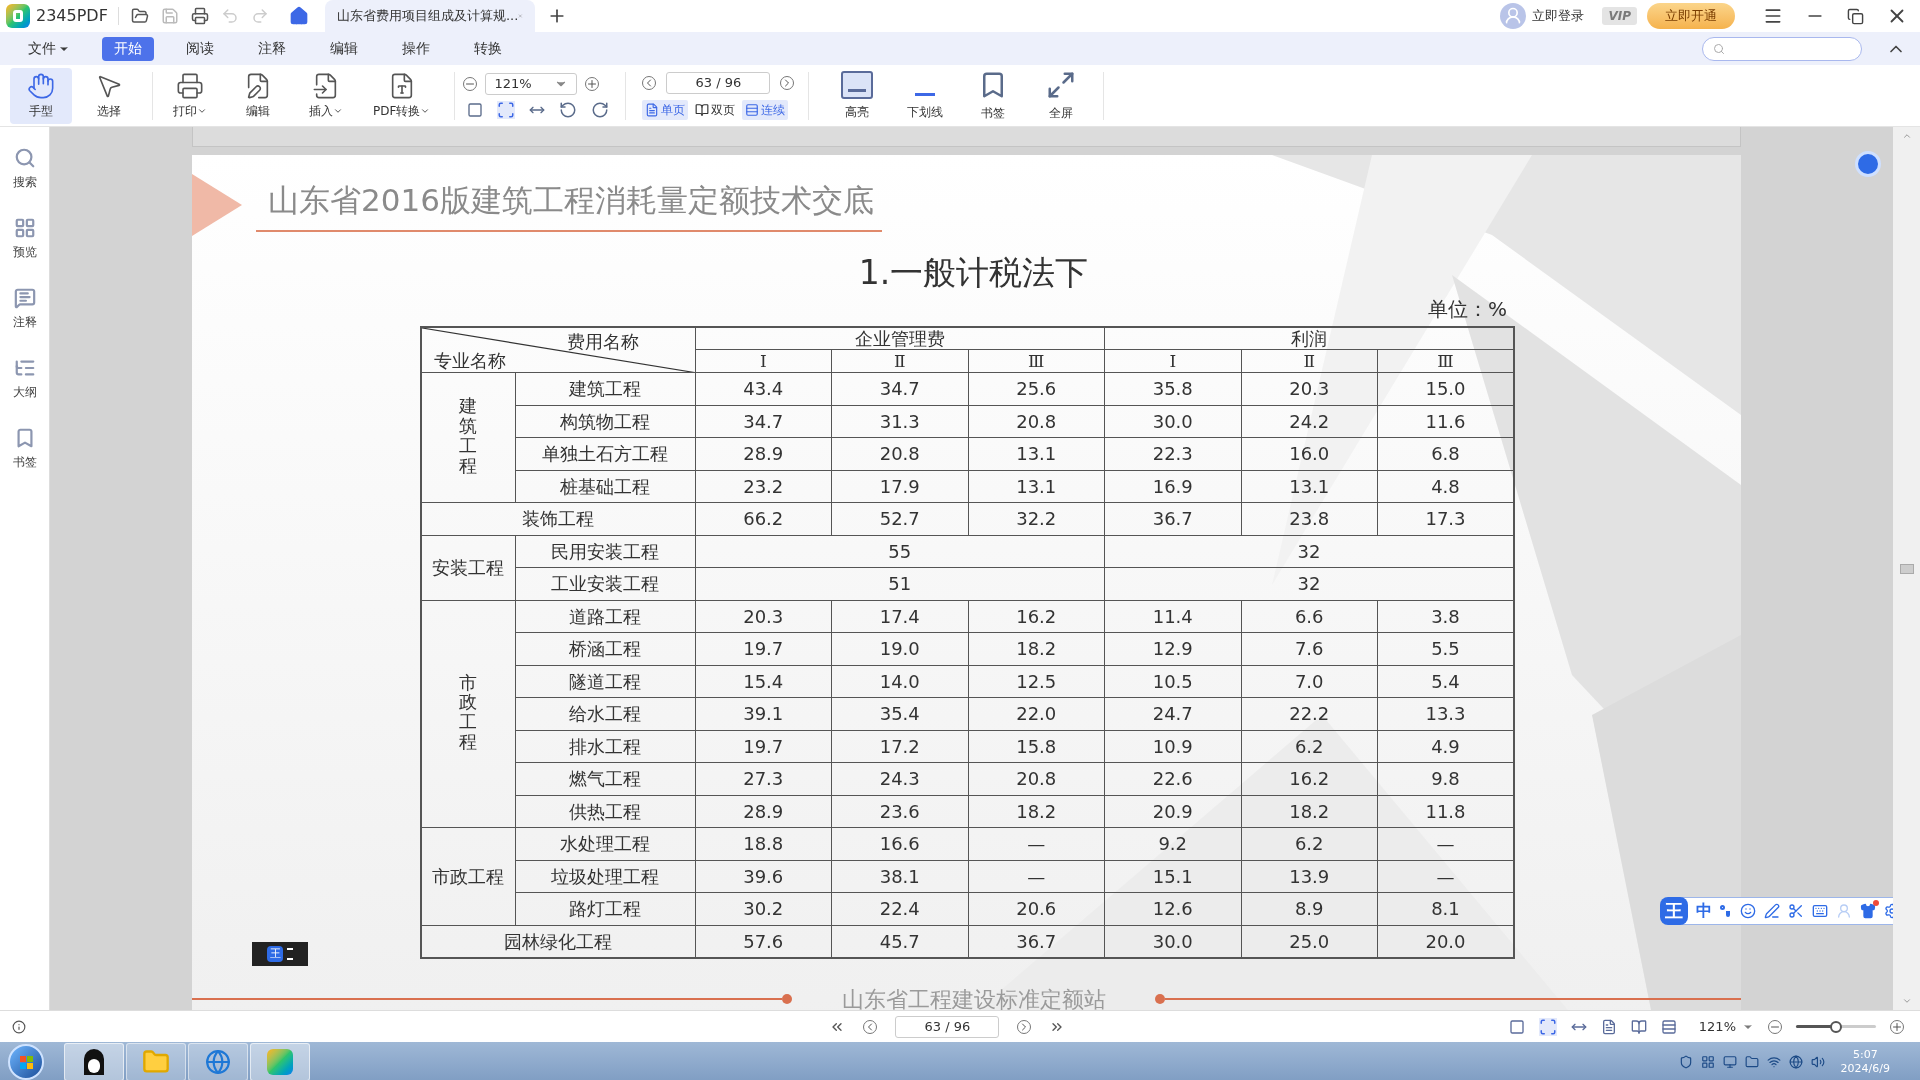 This screenshot has width=1920, height=1080. I want to click on row-header-cell: 建筑工程, so click(605, 388).